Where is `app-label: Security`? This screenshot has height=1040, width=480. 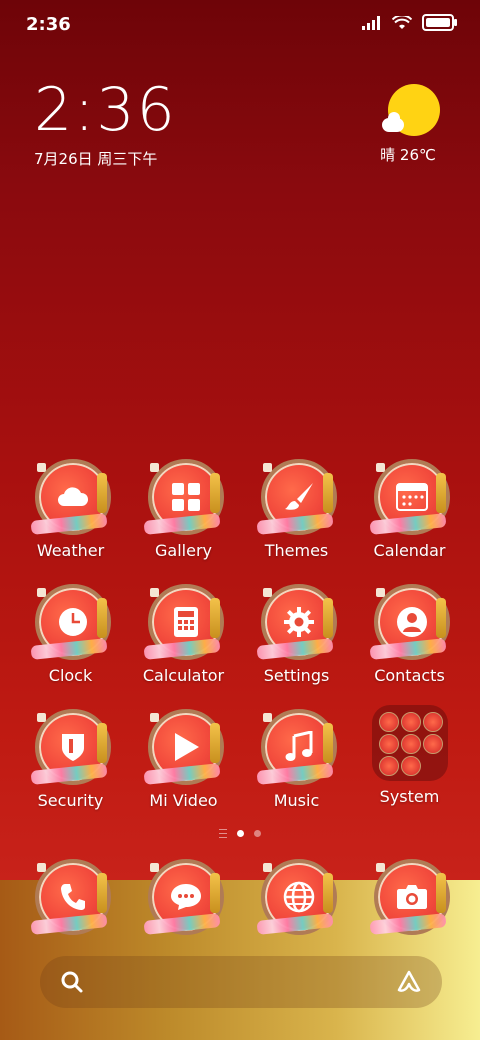 app-label: Security is located at coordinates (70, 800).